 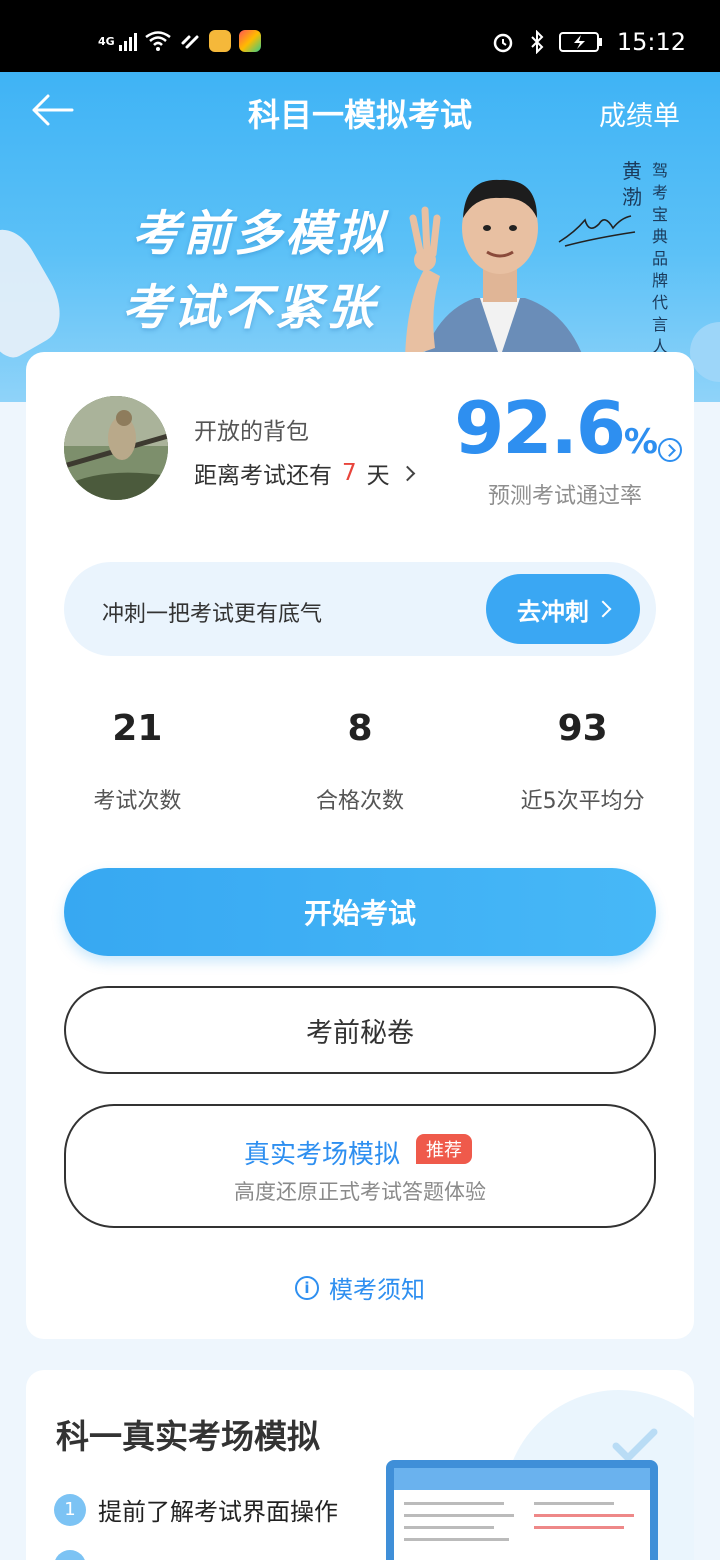 I want to click on stat-value: 21, so click(x=137, y=728).